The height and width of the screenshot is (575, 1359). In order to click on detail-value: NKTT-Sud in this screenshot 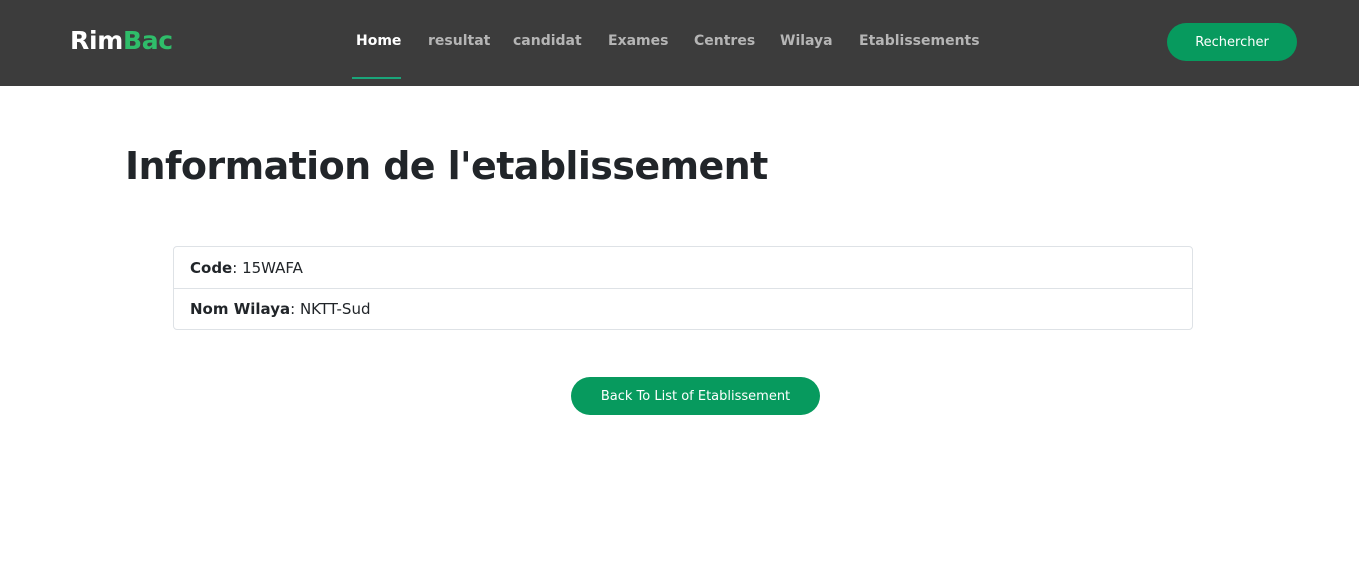, I will do `click(335, 309)`.